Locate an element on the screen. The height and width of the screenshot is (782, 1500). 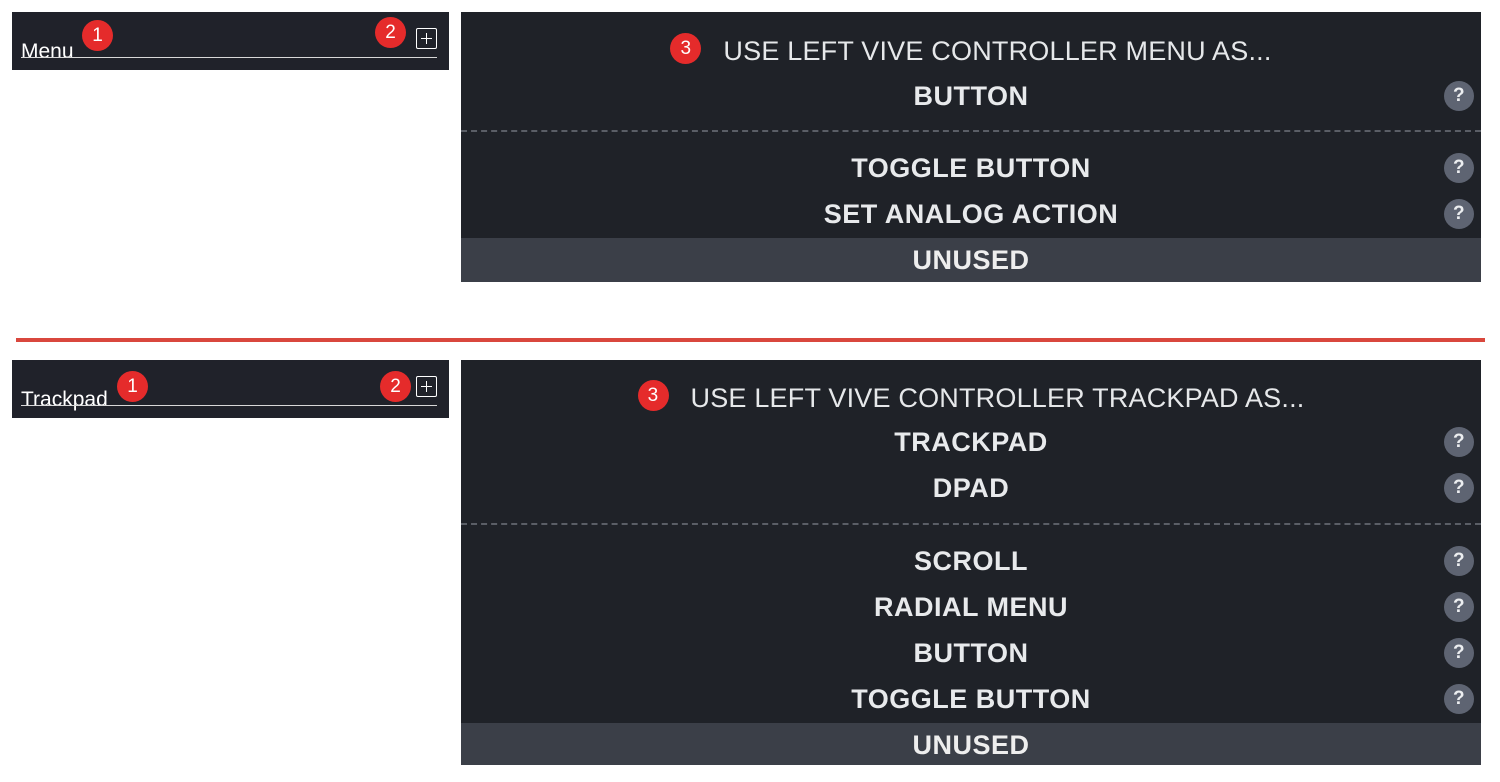
option-label: RADIAL MENU is located at coordinates (971, 607).